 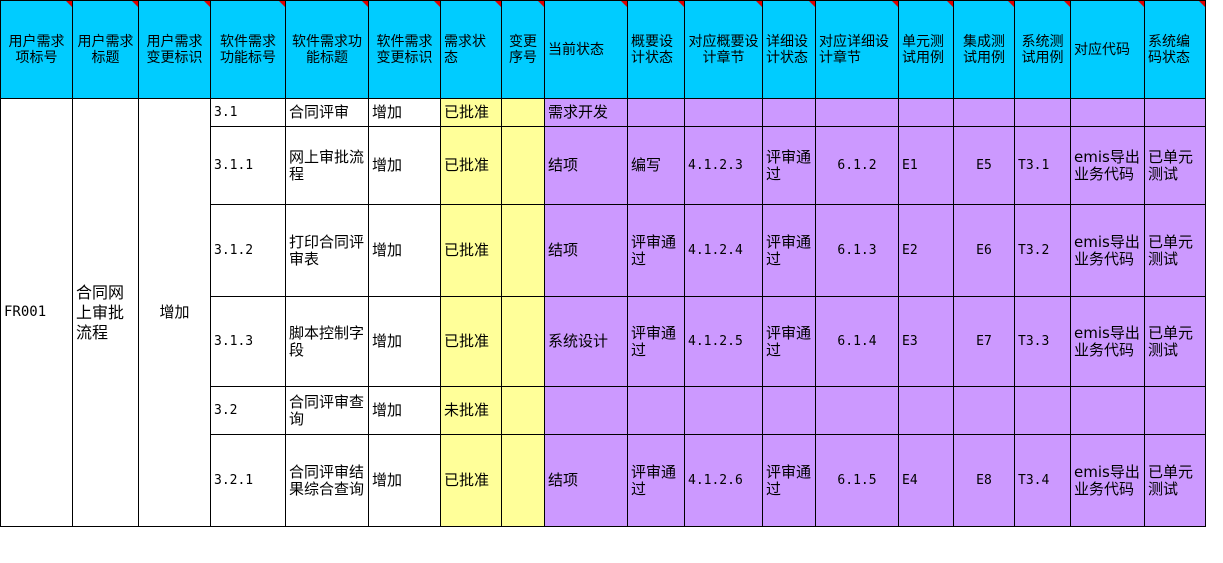 What do you see at coordinates (248, 410) in the screenshot?
I see `cell-func-id: 3.2` at bounding box center [248, 410].